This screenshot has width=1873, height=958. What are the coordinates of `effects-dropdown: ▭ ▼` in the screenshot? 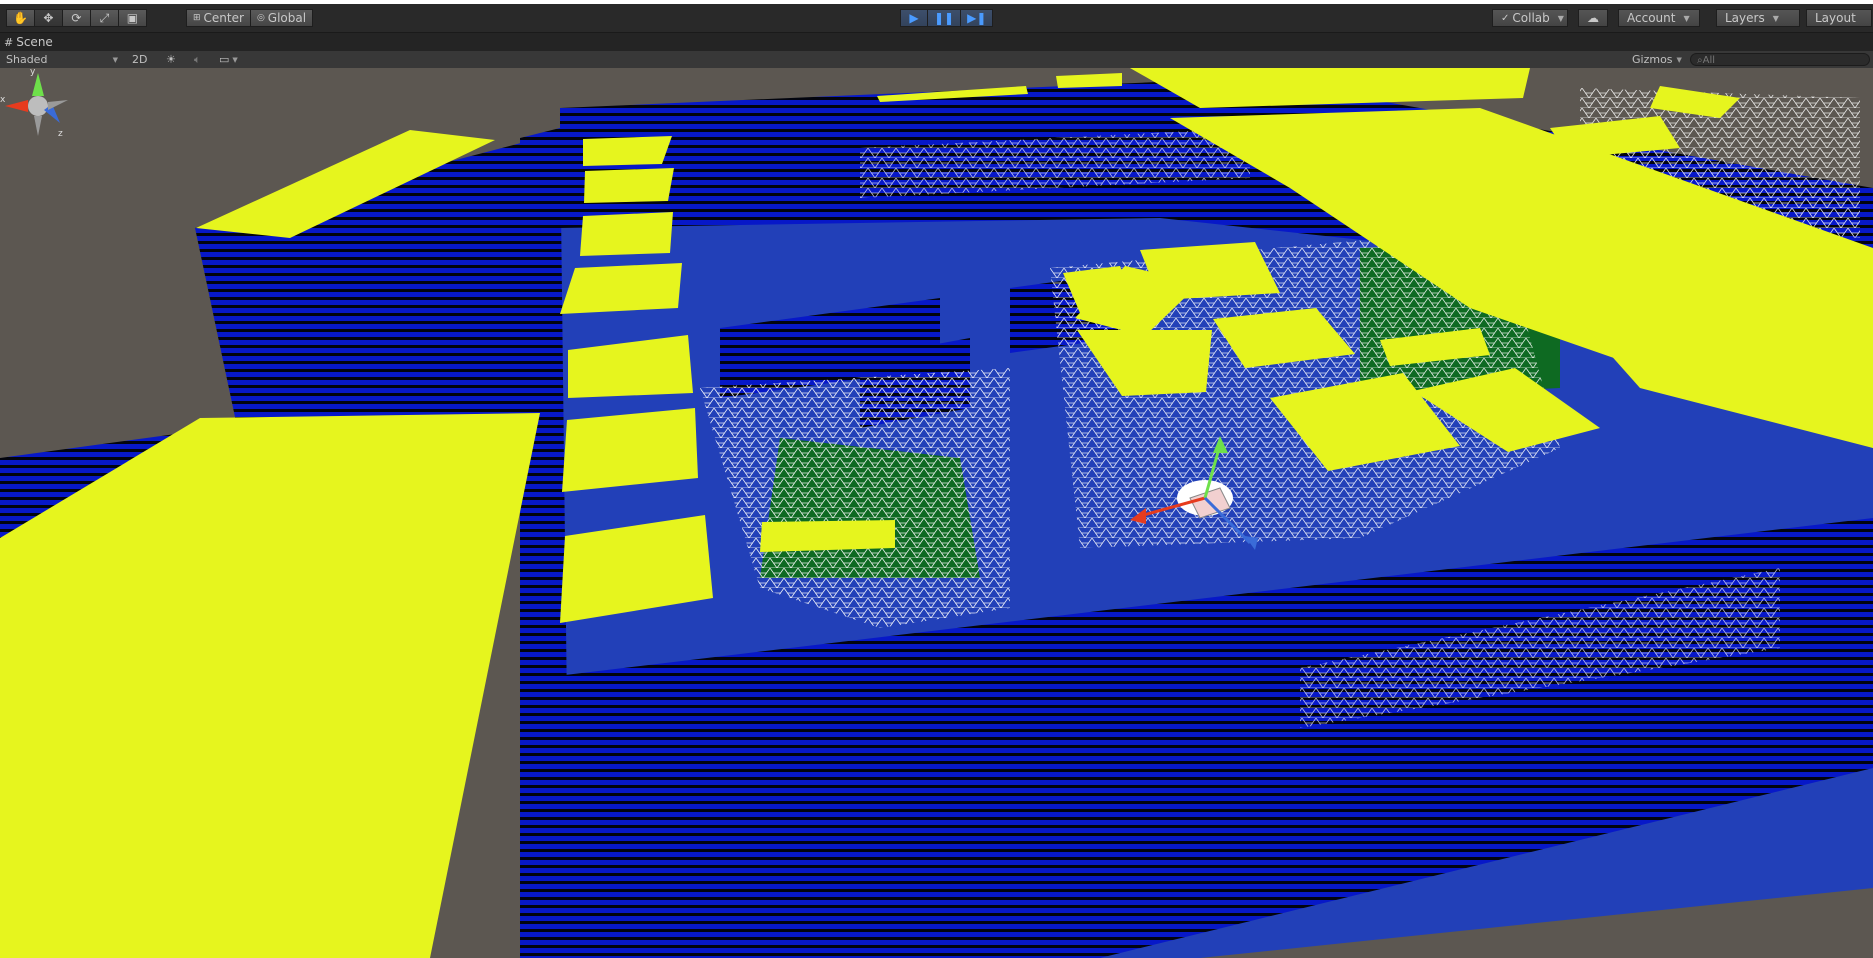 It's located at (228, 59).